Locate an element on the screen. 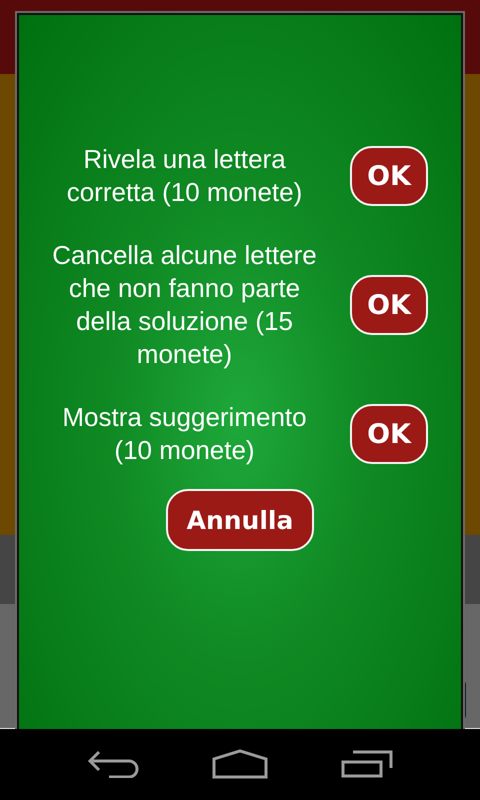  option-text: Mostra suggerimento (10 monete) is located at coordinates (184, 434).